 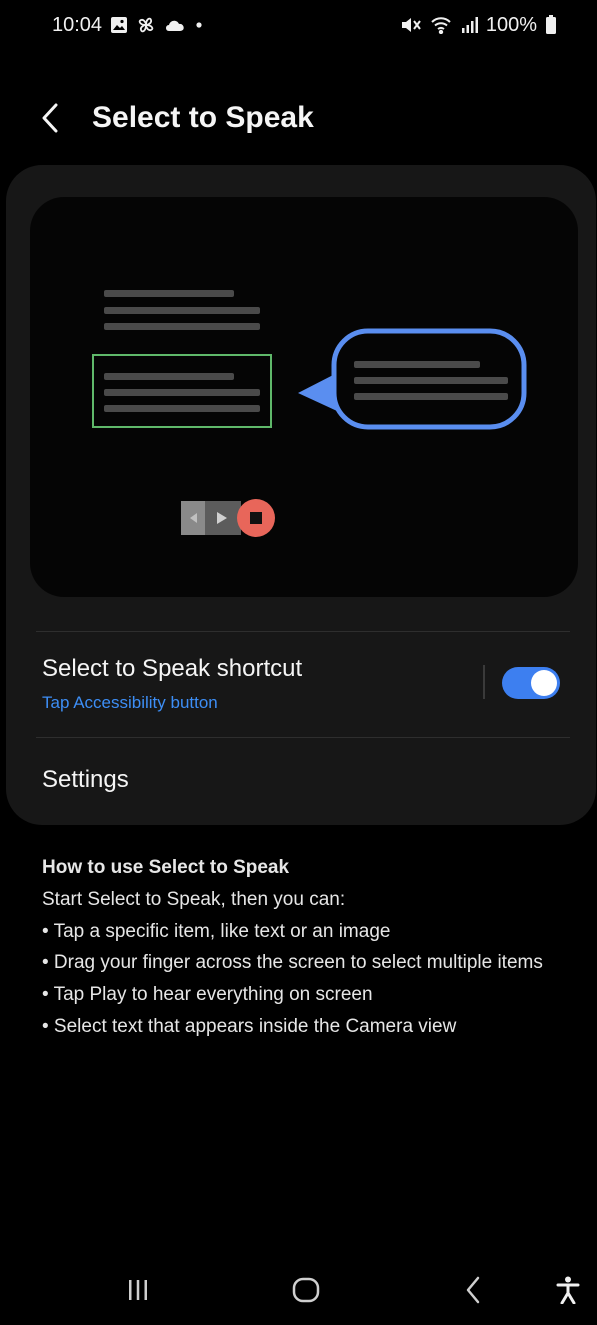 What do you see at coordinates (411, 25) in the screenshot?
I see `mute-icon` at bounding box center [411, 25].